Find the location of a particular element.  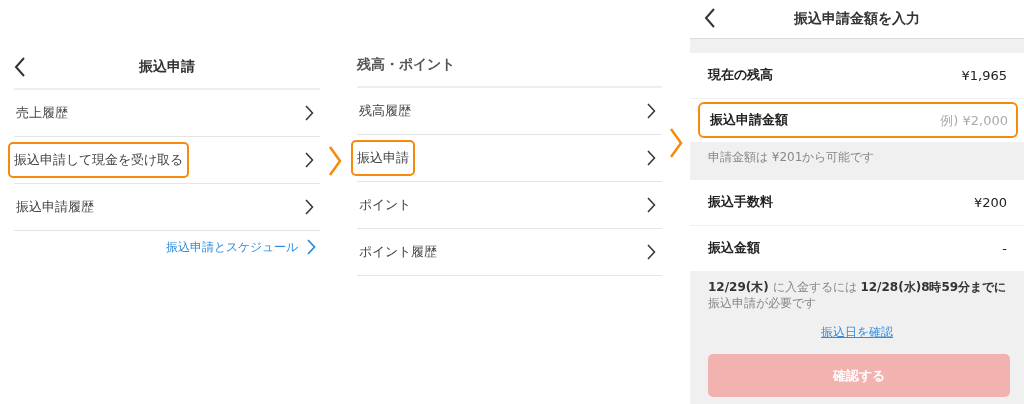

menu-item: 売上履歴 is located at coordinates (42, 113).